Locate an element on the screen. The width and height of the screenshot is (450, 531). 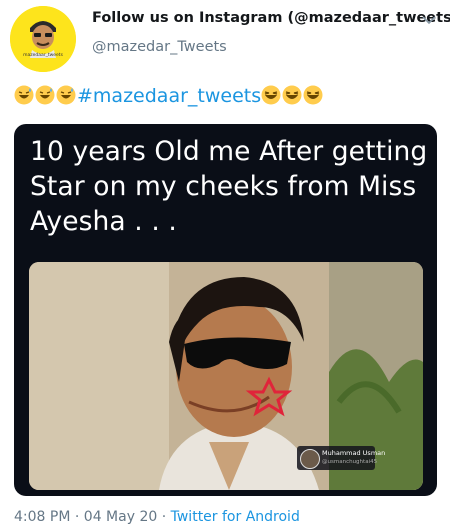
tweet-text: #mazedaar_tweets is located at coordinates (169, 96).